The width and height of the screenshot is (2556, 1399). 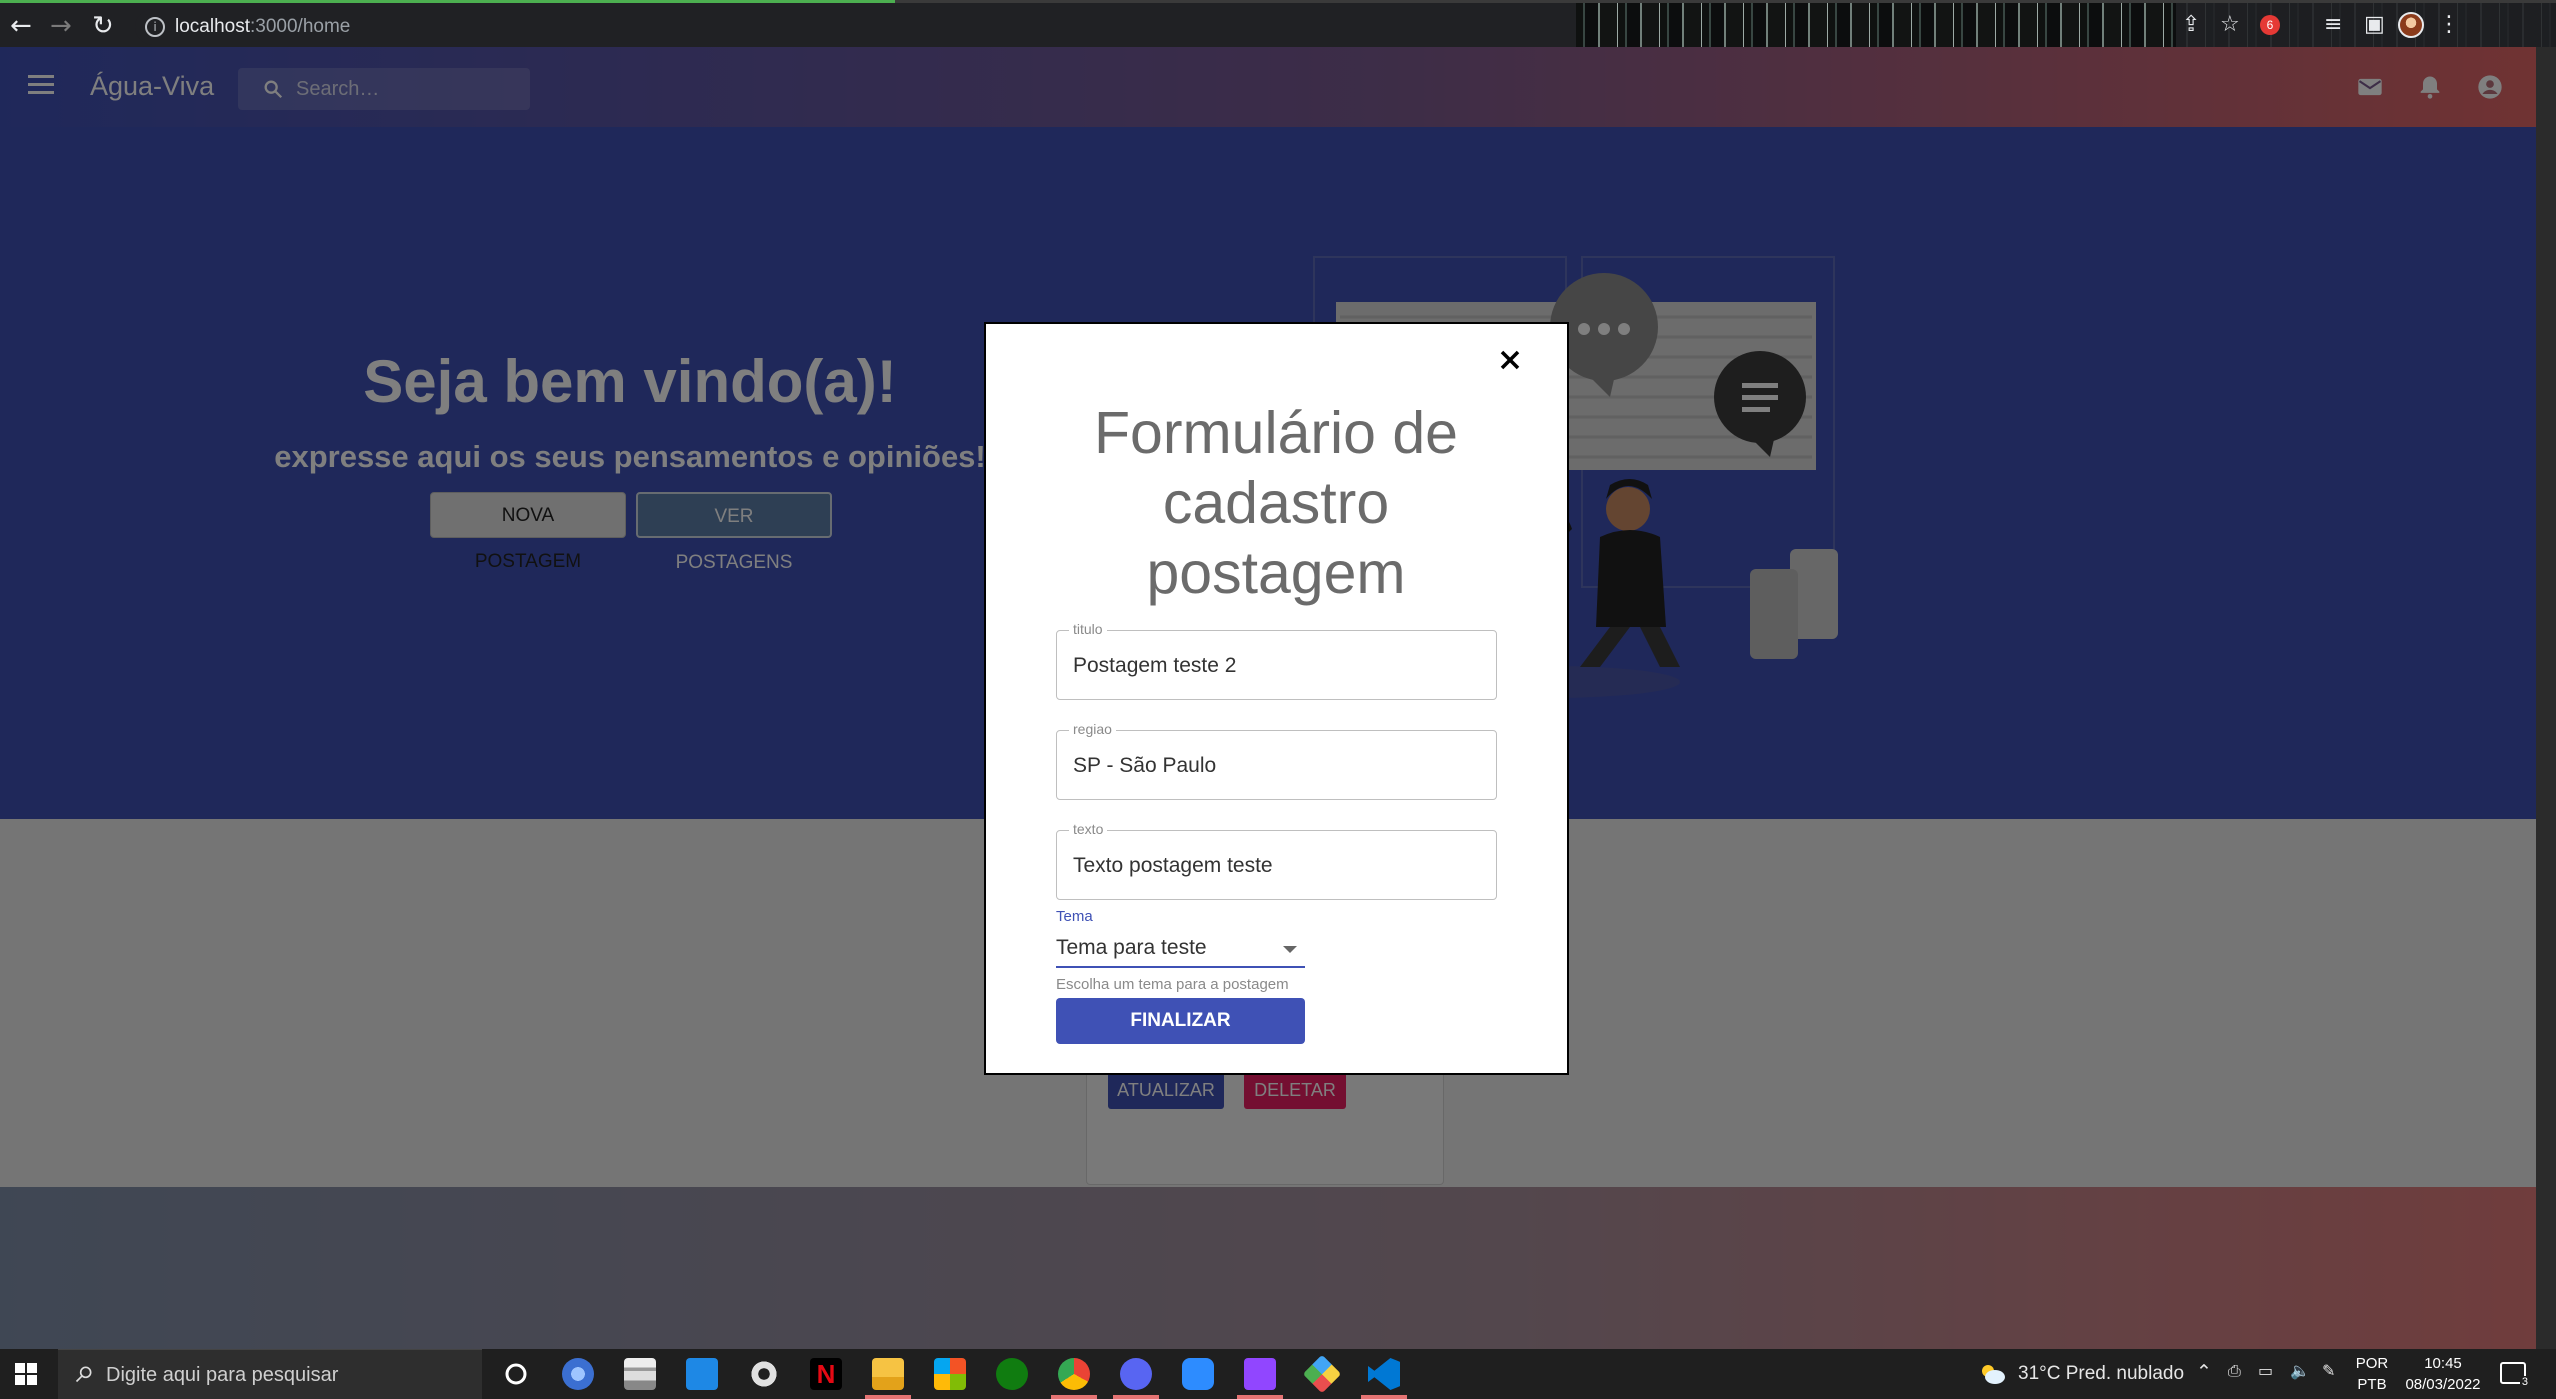 I want to click on close-icon, so click(x=1510, y=360).